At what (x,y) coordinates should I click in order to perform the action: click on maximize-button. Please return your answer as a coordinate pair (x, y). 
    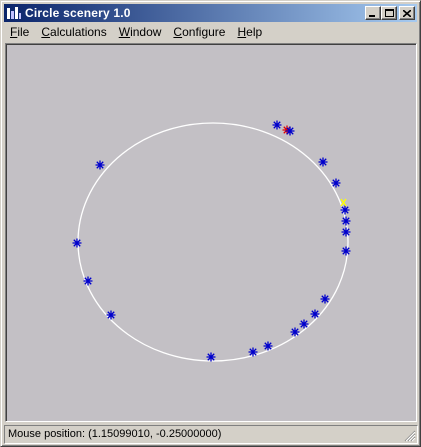
    Looking at the image, I should click on (389, 13).